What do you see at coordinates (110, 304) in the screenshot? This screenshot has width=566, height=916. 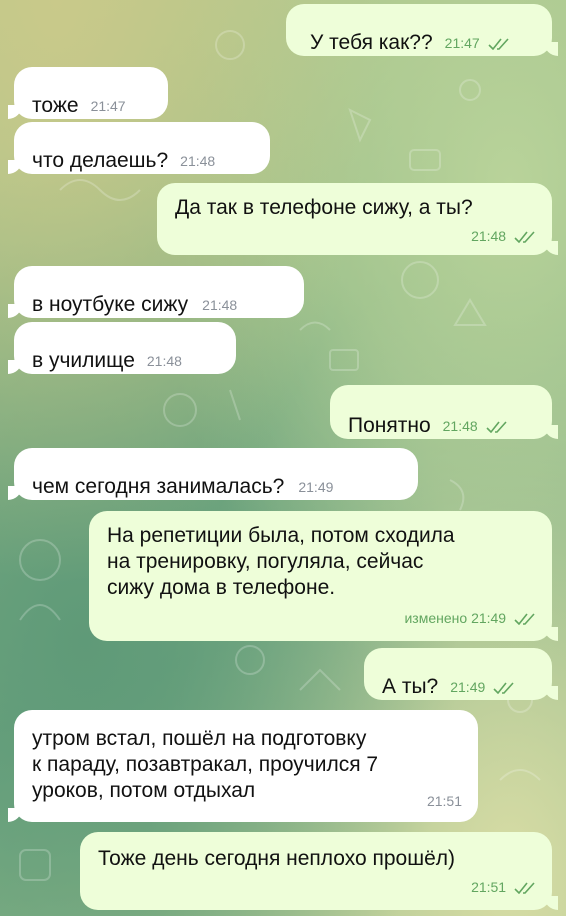 I see `message-text: в ноутбуке сижу` at bounding box center [110, 304].